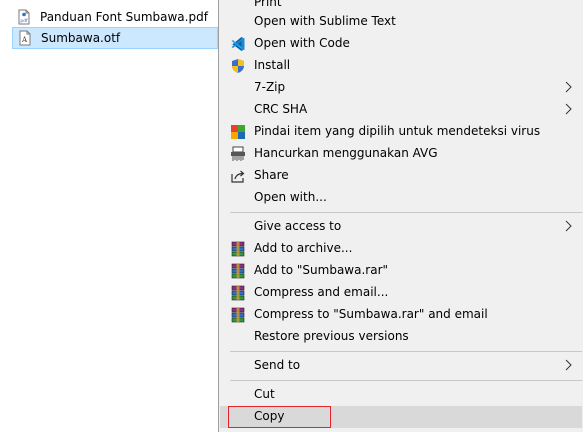 Image resolution: width=583 pixels, height=432 pixels. What do you see at coordinates (331, 336) in the screenshot?
I see `menu-item-label: Restore previous versions` at bounding box center [331, 336].